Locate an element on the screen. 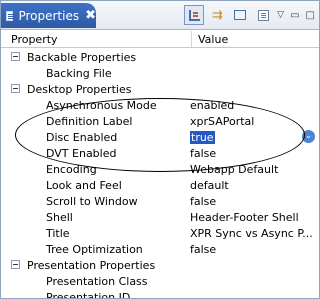 This screenshot has height=299, width=320. column-header-property: Property is located at coordinates (34, 39).